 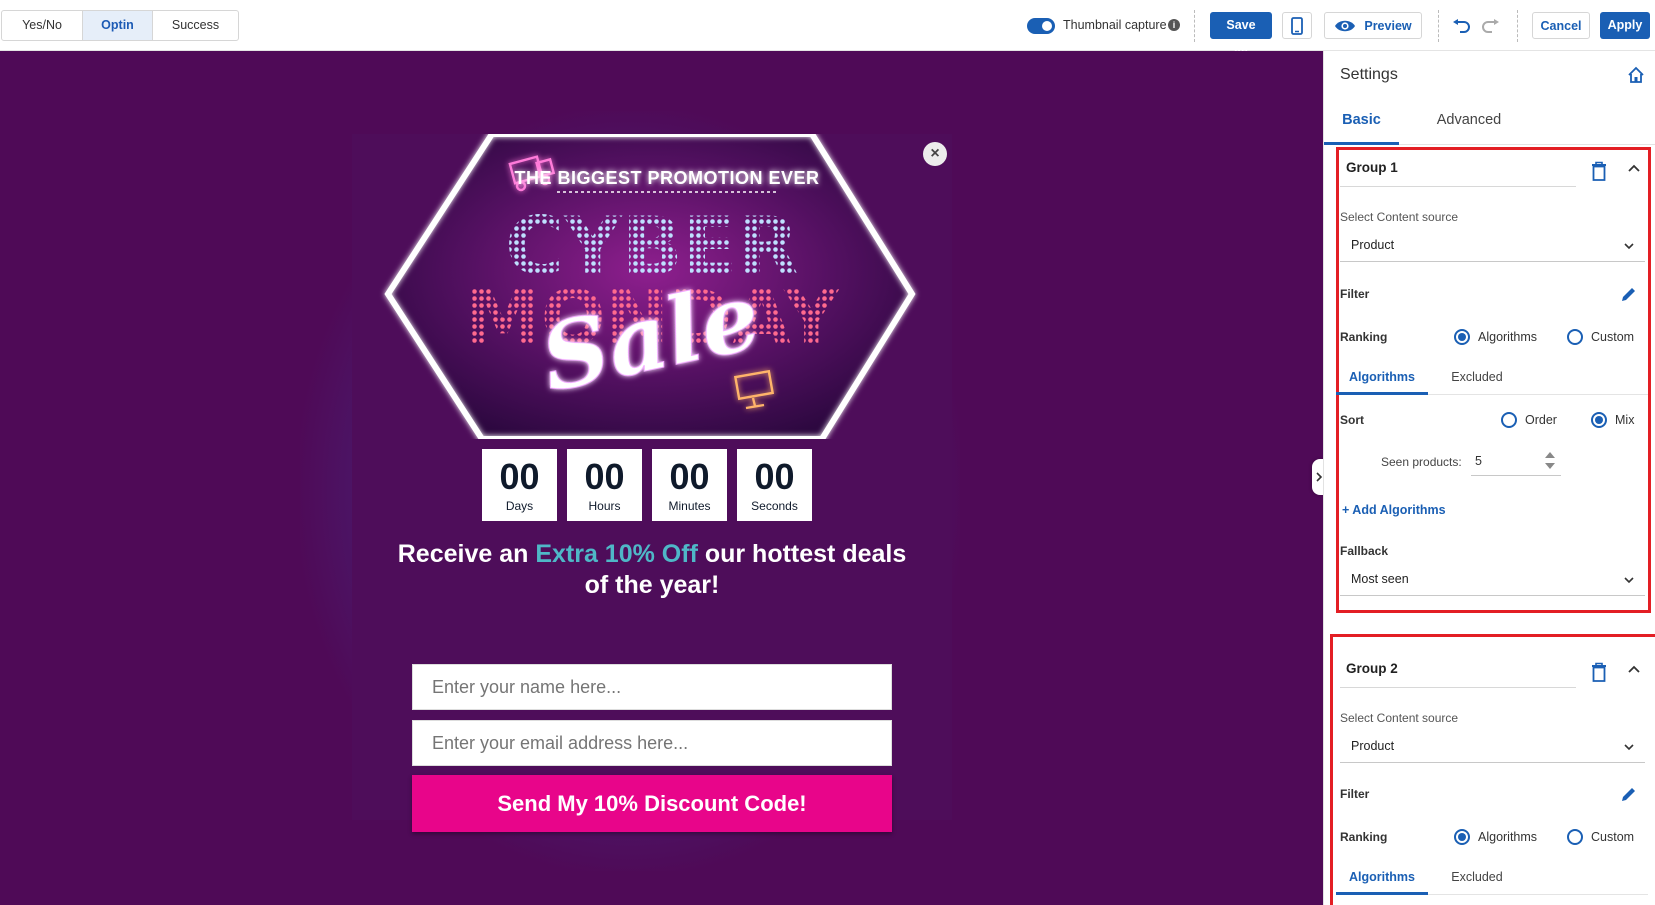 What do you see at coordinates (1541, 420) in the screenshot?
I see `radio-label: Order` at bounding box center [1541, 420].